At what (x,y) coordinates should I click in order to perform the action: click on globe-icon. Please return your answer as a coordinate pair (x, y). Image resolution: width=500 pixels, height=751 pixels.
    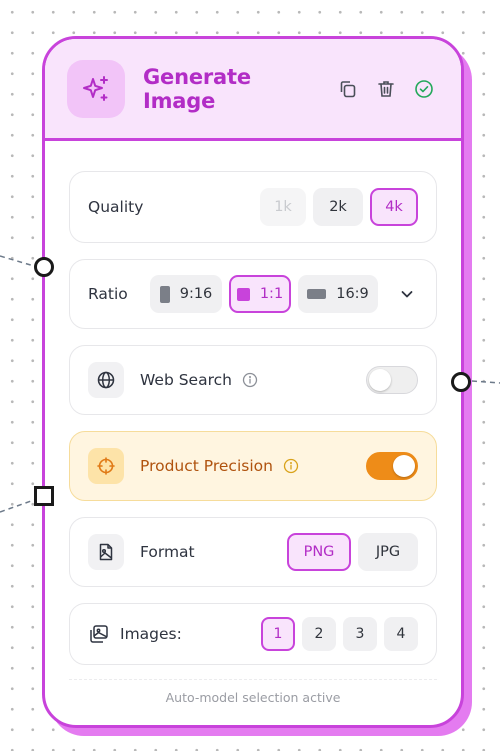
    Looking at the image, I should click on (106, 380).